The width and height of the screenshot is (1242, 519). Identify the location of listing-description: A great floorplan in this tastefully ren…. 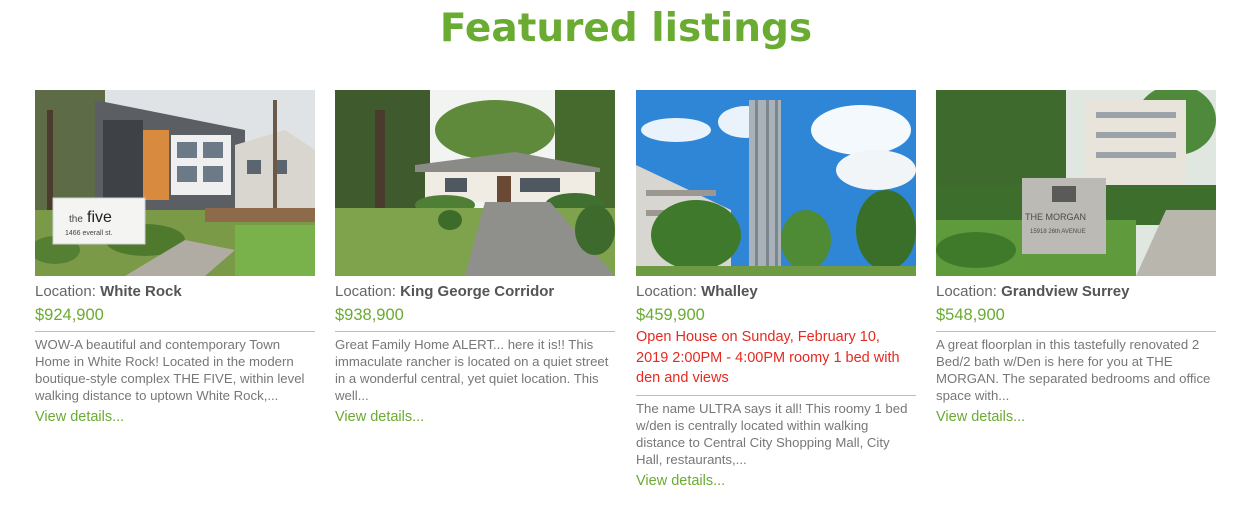
(1073, 370).